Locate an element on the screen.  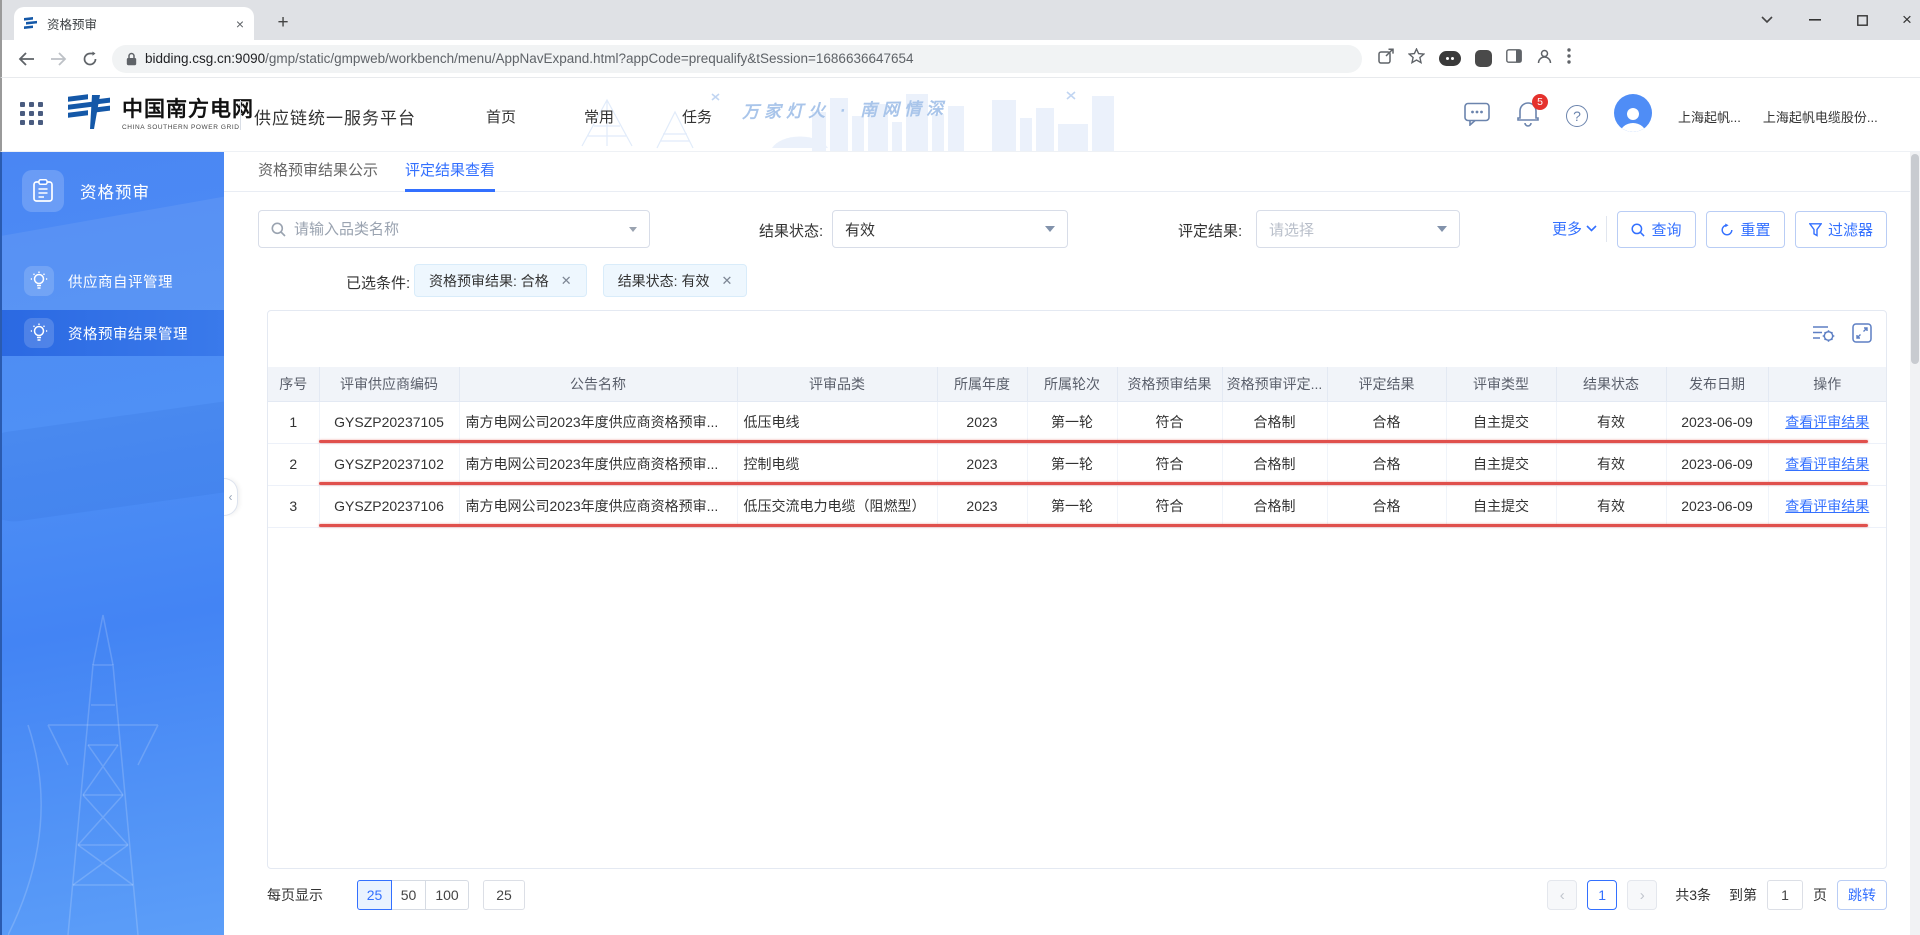
help-icon: ? is located at coordinates (1577, 116).